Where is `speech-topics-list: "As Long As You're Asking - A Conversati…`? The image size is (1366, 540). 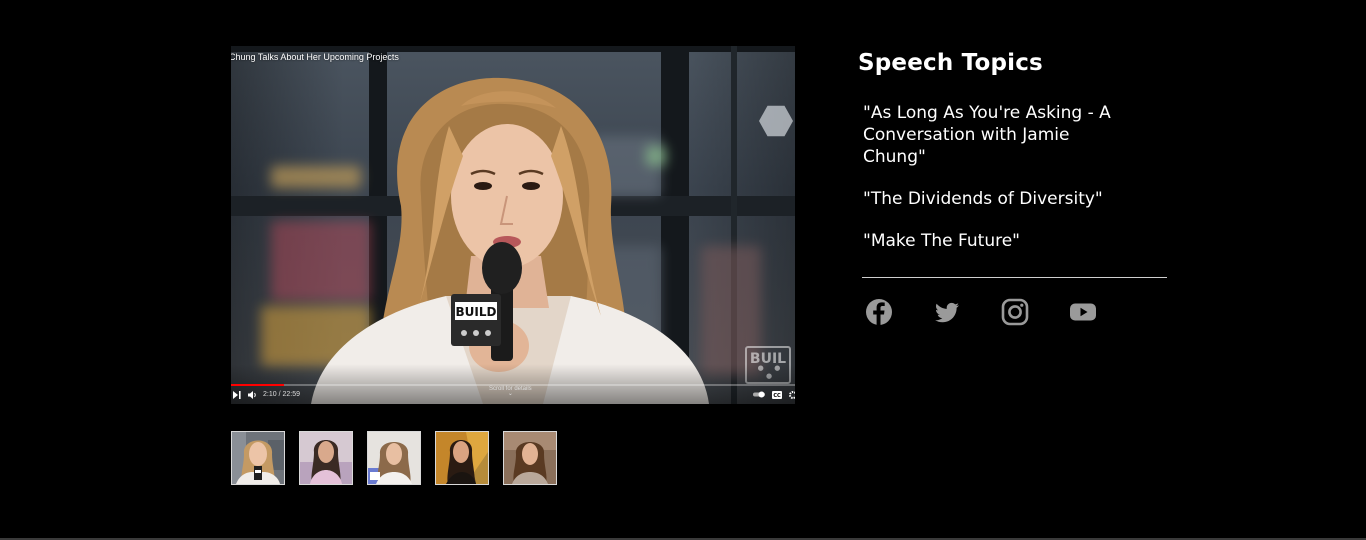 speech-topics-list: "As Long As You're Asking - A Conversati… is located at coordinates (1013, 187).